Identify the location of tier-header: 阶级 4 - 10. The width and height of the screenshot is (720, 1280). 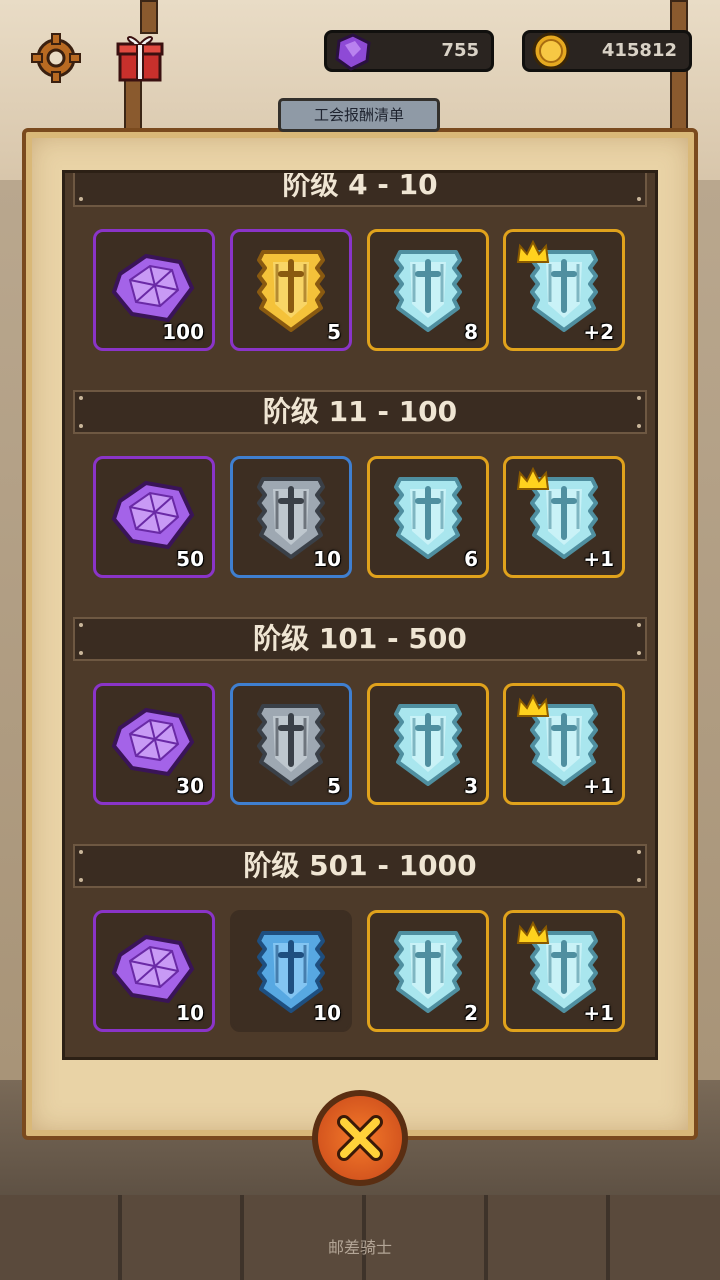
(360, 188).